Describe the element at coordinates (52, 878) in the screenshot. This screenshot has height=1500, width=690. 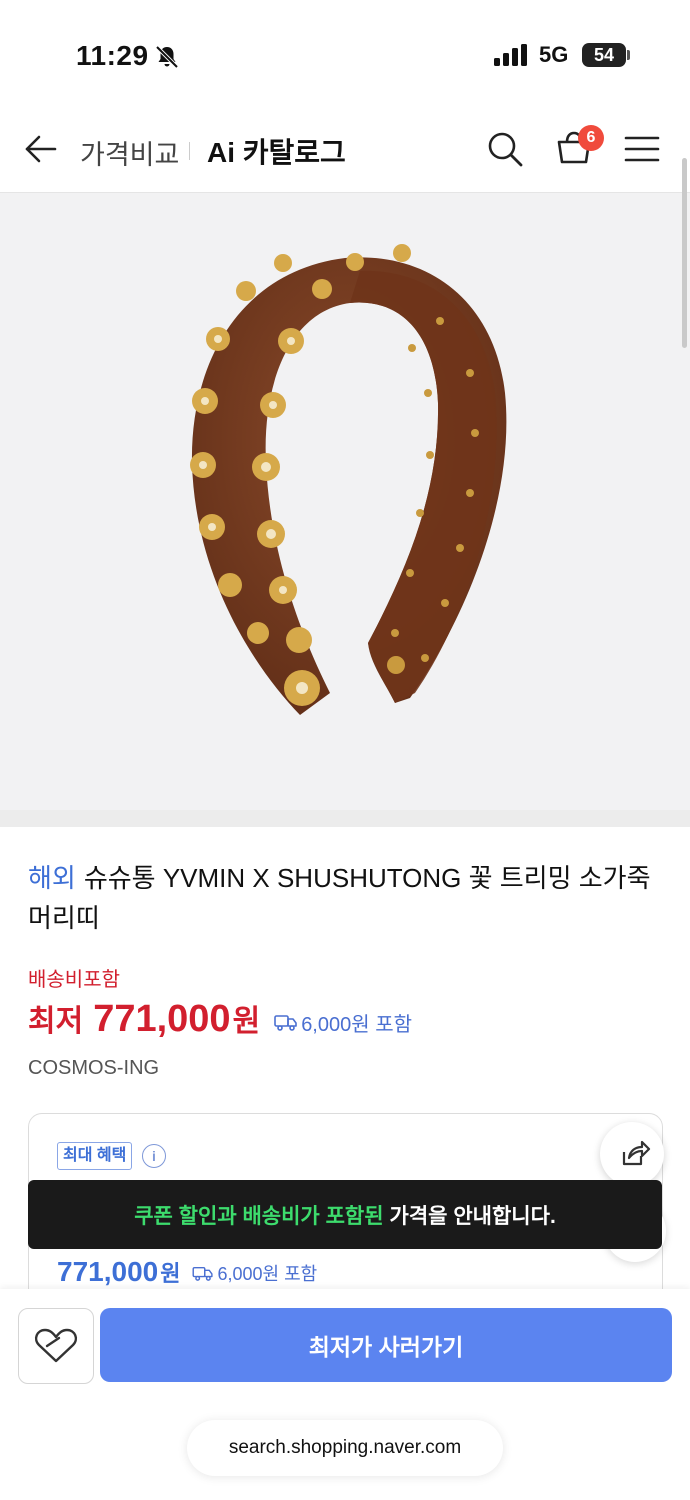
I see `overseas-label: 해외` at that location.